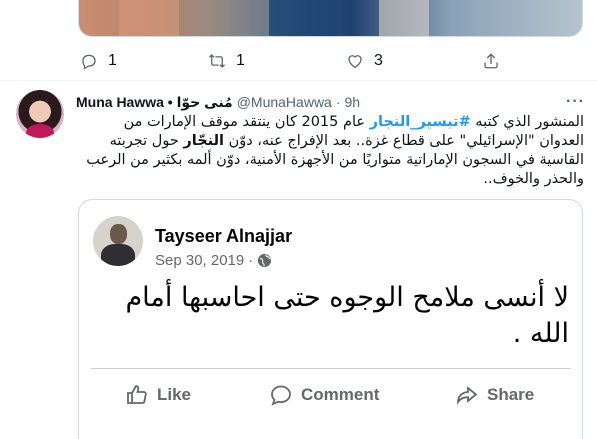 The image size is (598, 439). Describe the element at coordinates (217, 61) in the screenshot. I see `retweet-icon` at that location.